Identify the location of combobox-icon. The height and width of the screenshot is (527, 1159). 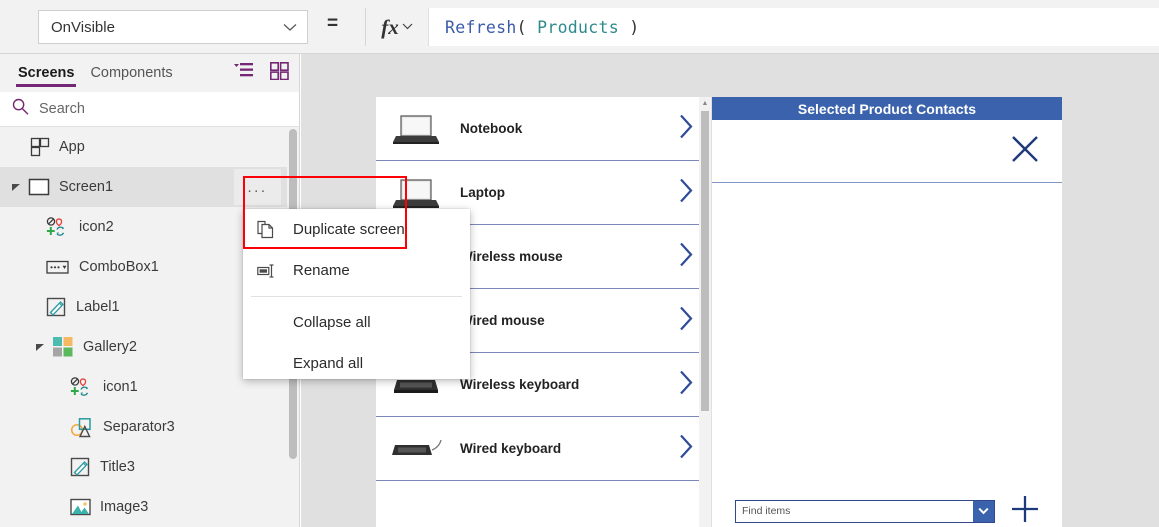
(58, 267).